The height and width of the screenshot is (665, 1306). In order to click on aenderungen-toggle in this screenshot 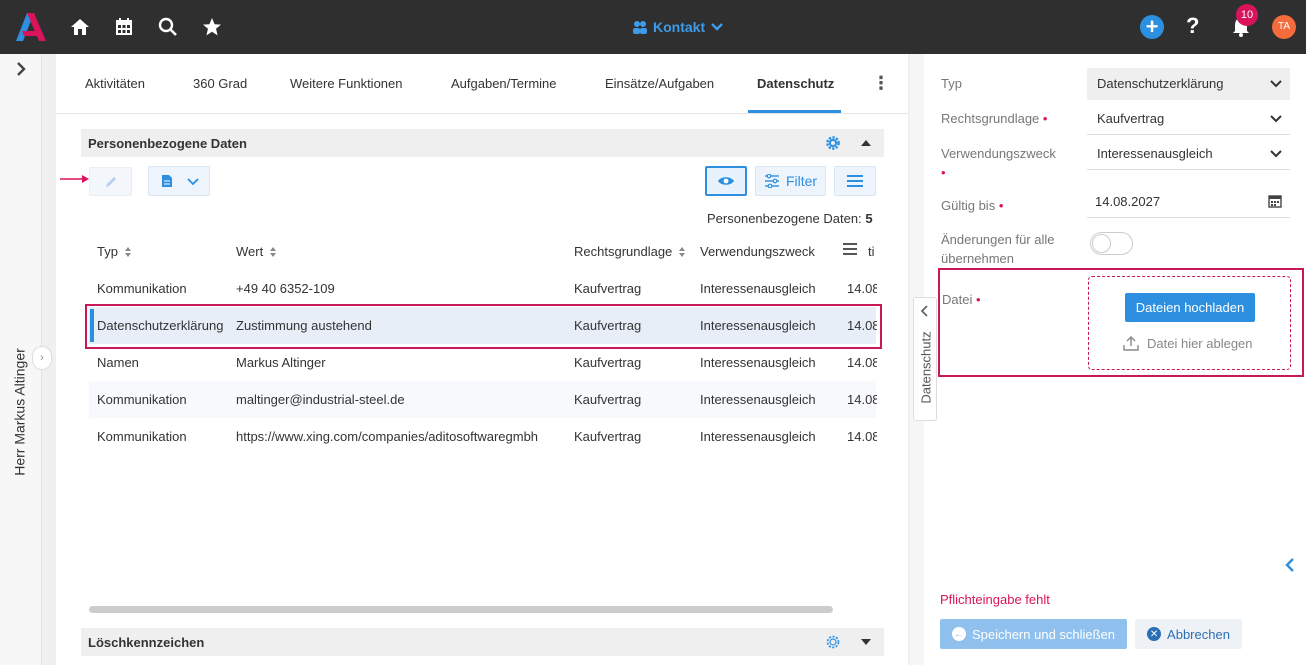, I will do `click(1111, 243)`.